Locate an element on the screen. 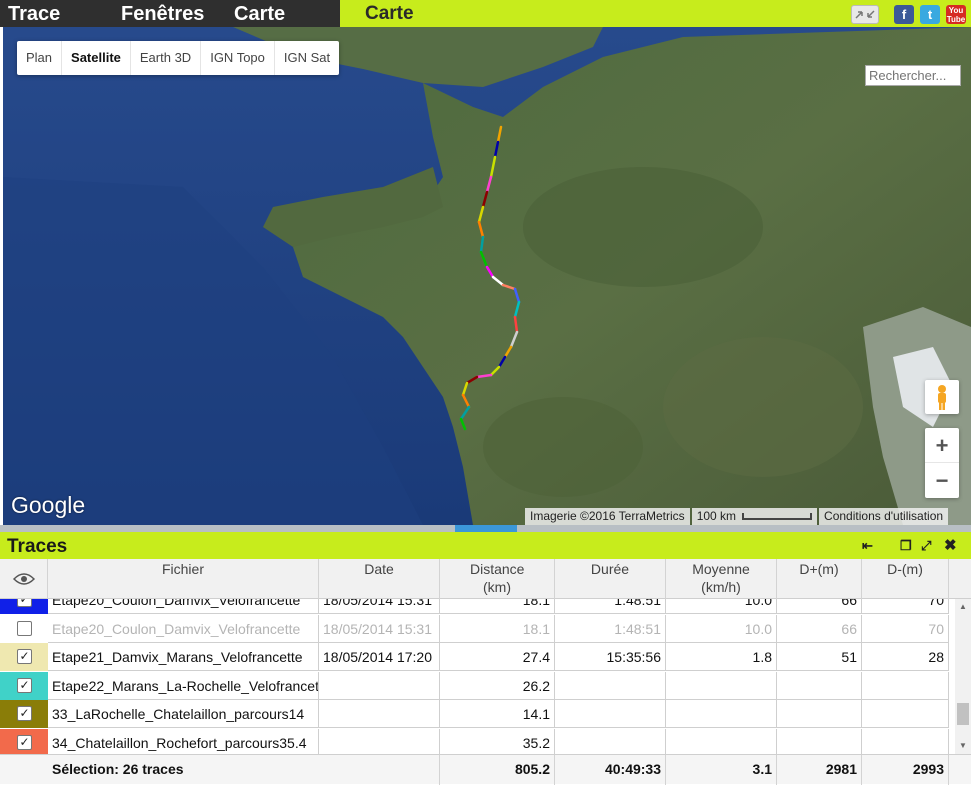 This screenshot has width=971, height=785. google-logo: Google is located at coordinates (48, 505).